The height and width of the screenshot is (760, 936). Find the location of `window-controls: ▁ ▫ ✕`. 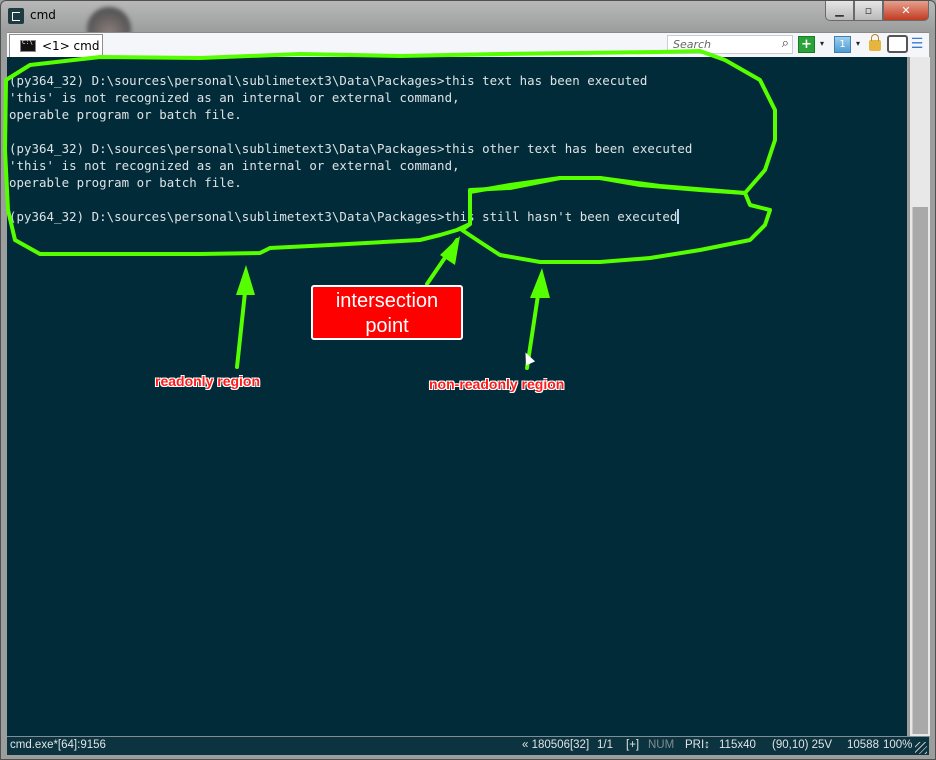

window-controls: ▁ ▫ ✕ is located at coordinates (877, 11).